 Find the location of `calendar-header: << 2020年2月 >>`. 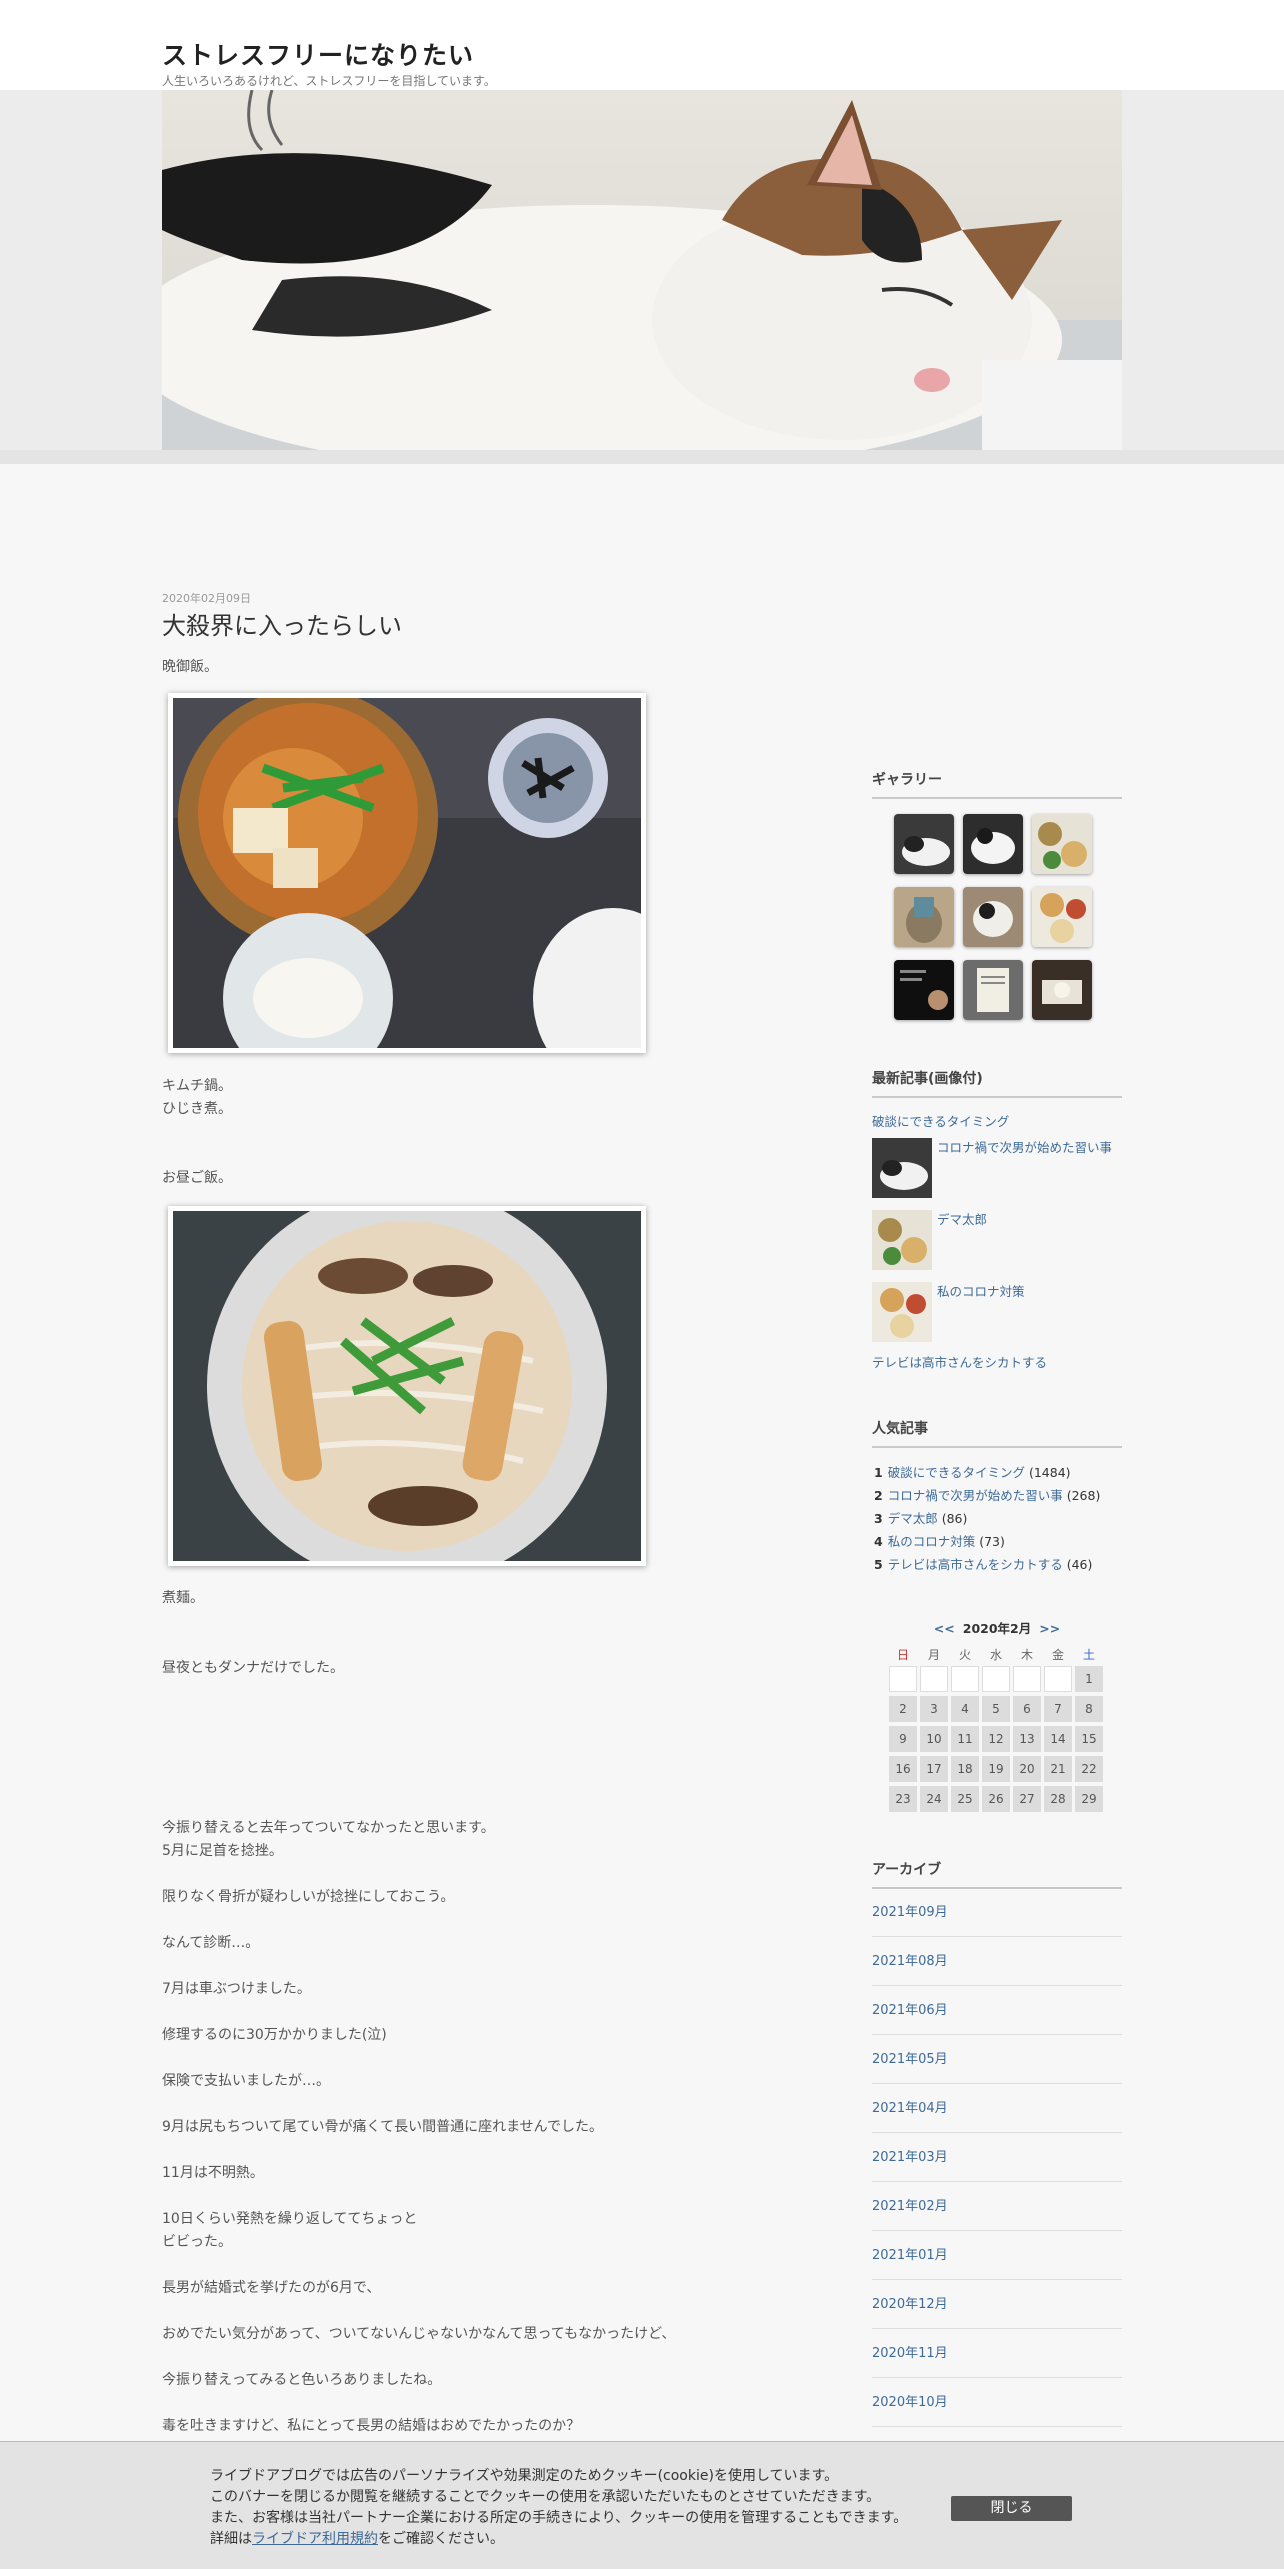

calendar-header: << 2020年2月 >> is located at coordinates (997, 1627).